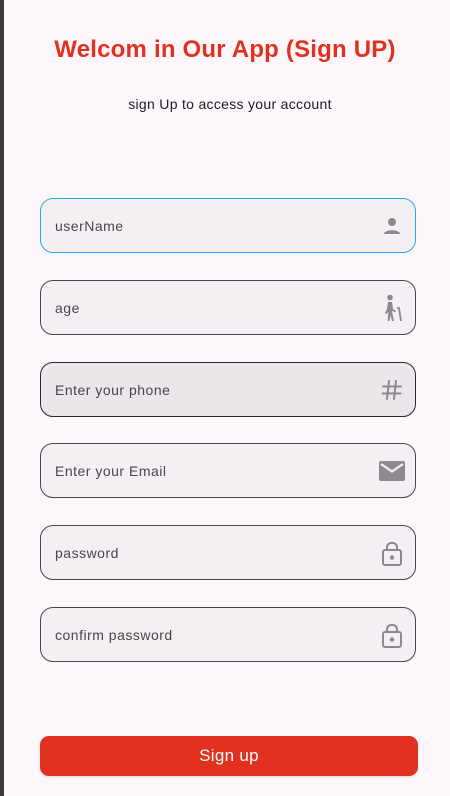  I want to click on page-title: Welcom in Our App (Sign UP), so click(225, 49).